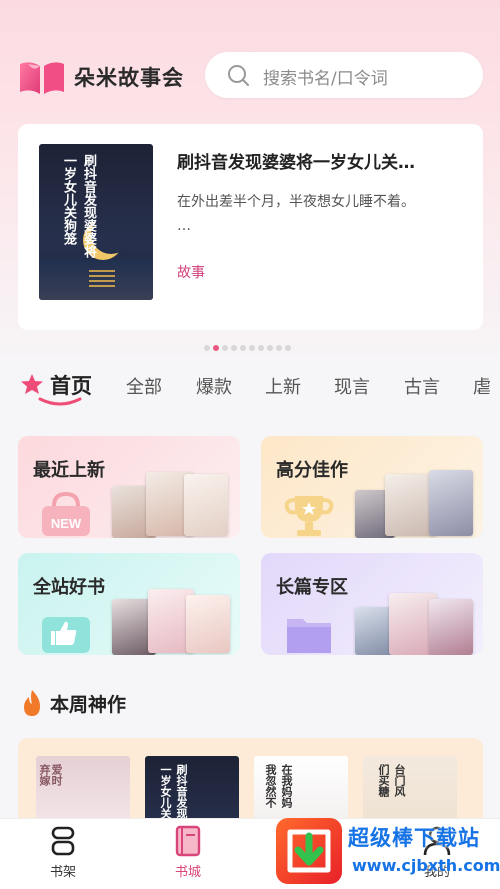 The image size is (500, 889). What do you see at coordinates (283, 386) in the screenshot?
I see `tab-new: 上新` at bounding box center [283, 386].